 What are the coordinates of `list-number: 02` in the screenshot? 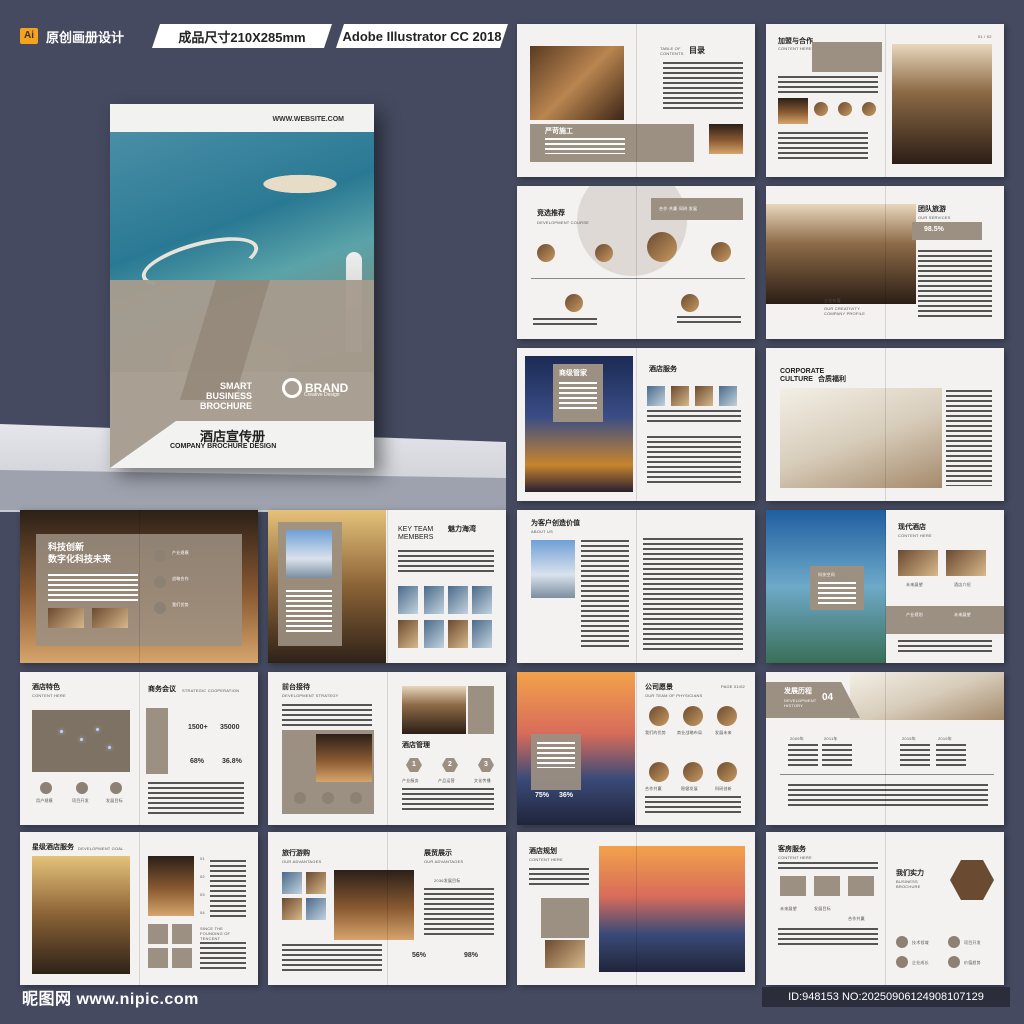 It's located at (202, 876).